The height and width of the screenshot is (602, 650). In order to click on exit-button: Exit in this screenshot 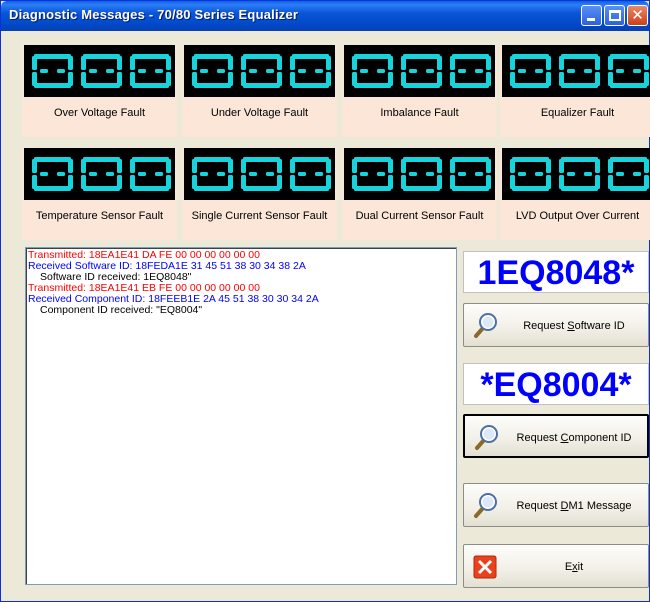, I will do `click(556, 566)`.